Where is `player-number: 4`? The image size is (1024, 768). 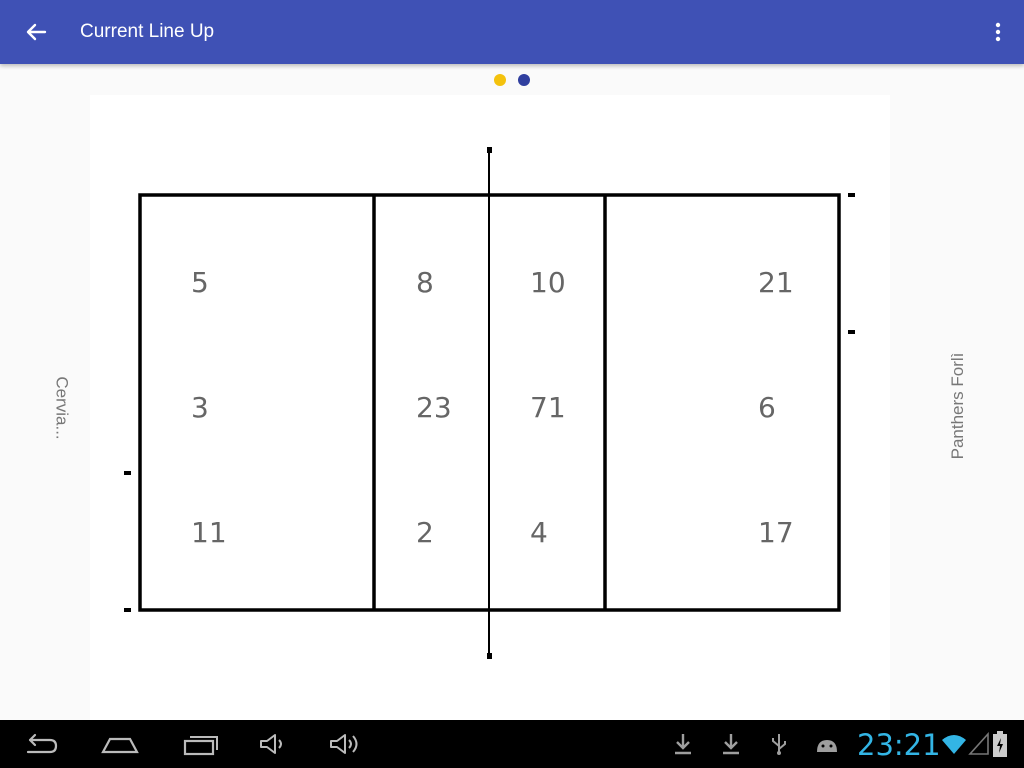 player-number: 4 is located at coordinates (539, 532).